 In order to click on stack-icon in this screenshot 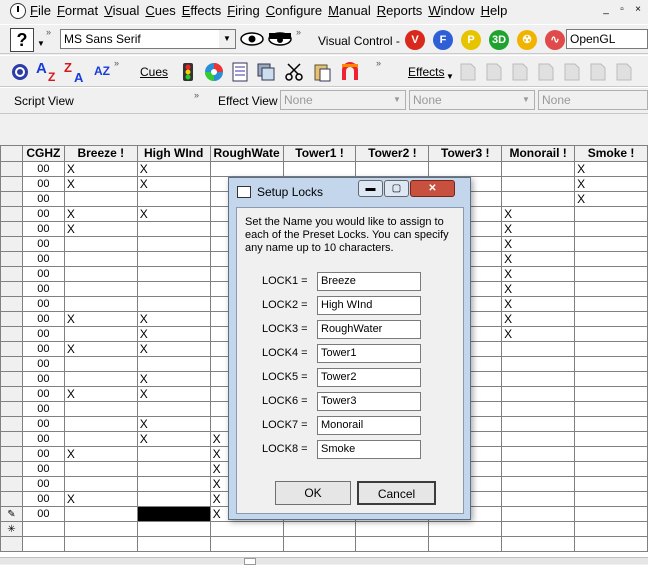, I will do `click(266, 72)`.